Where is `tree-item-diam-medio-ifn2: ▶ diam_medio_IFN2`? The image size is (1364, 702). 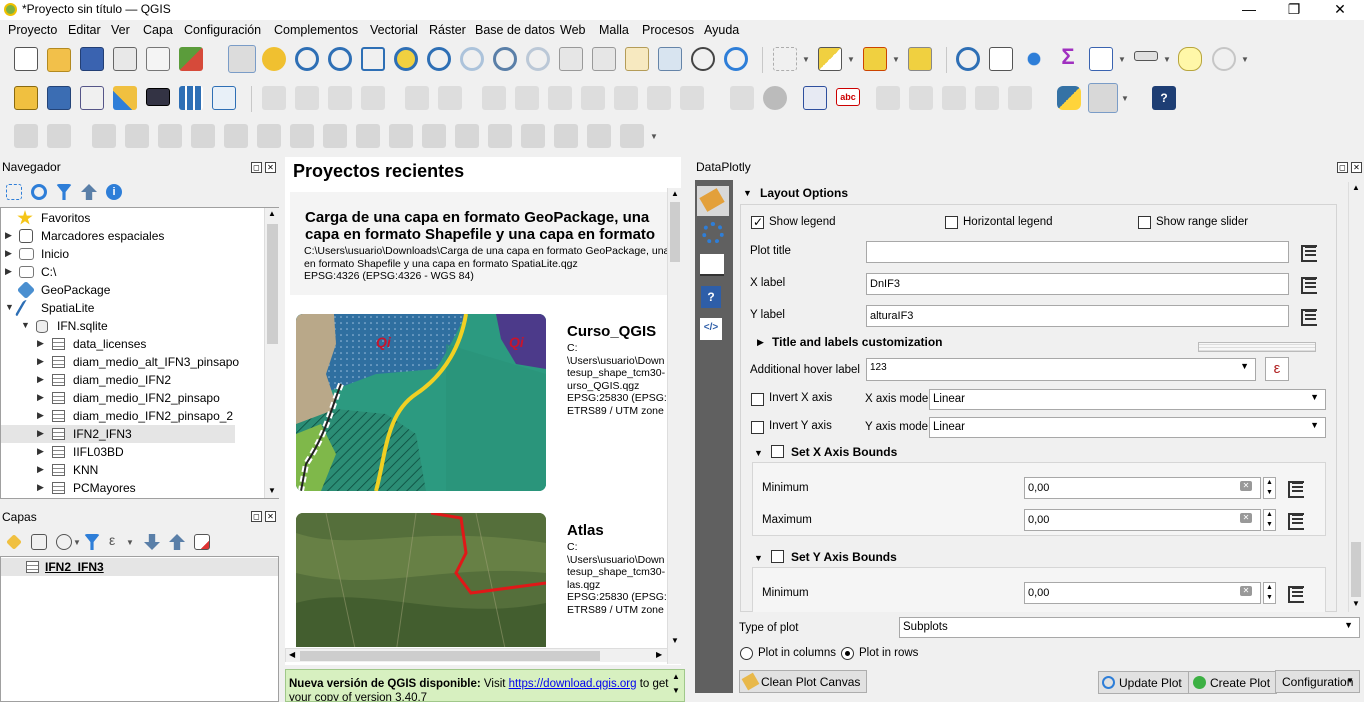
tree-item-diam-medio-ifn2: ▶ diam_medio_IFN2 is located at coordinates (132, 380).